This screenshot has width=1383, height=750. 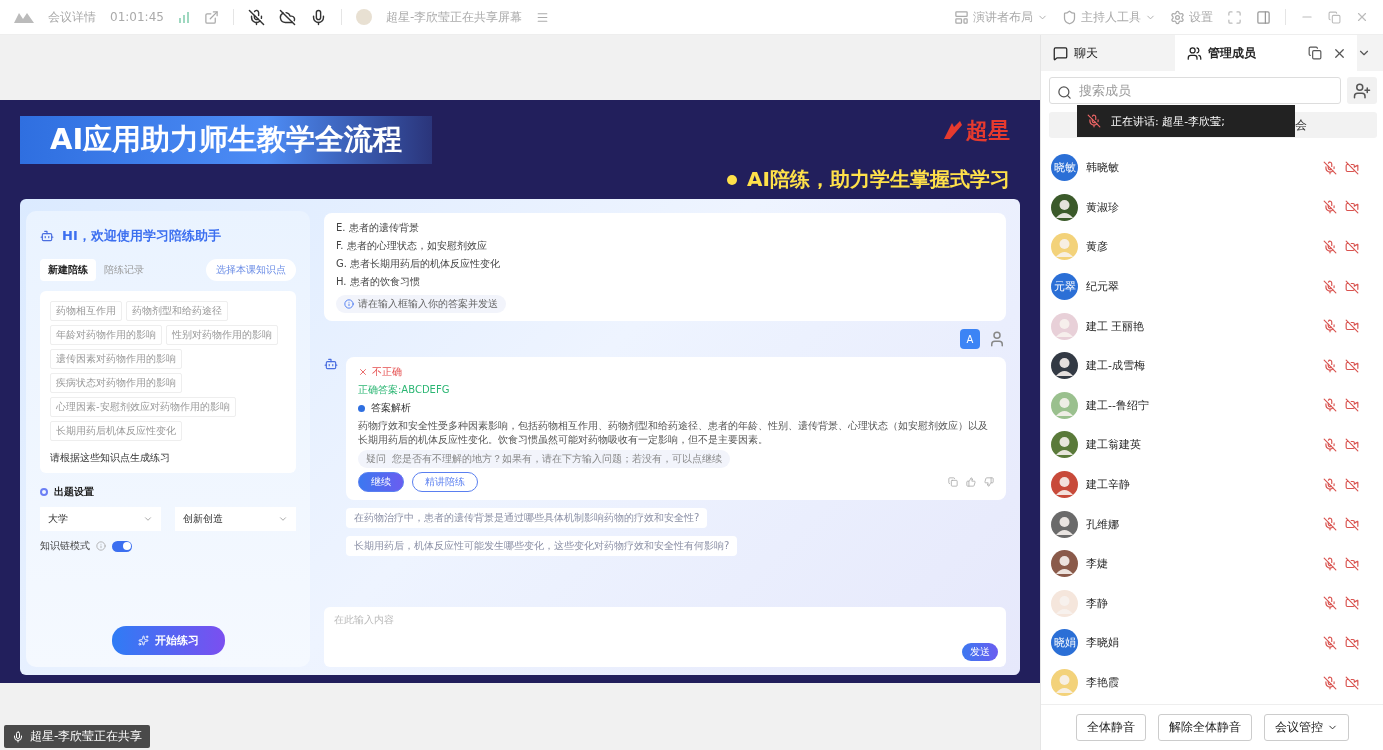 I want to click on sidebar-tab: 聊天, so click(x=1108, y=53).